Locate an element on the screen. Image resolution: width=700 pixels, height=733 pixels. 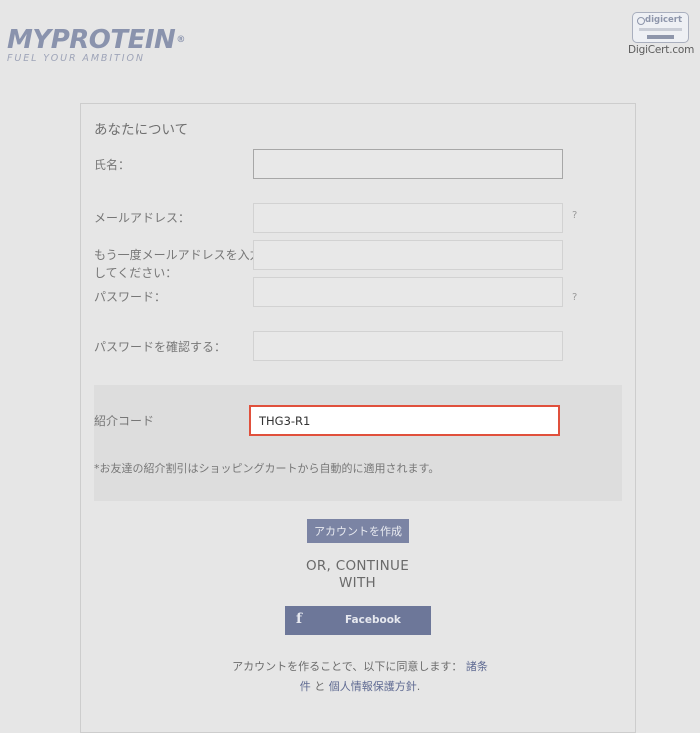
password-confirm-input is located at coordinates (408, 346).